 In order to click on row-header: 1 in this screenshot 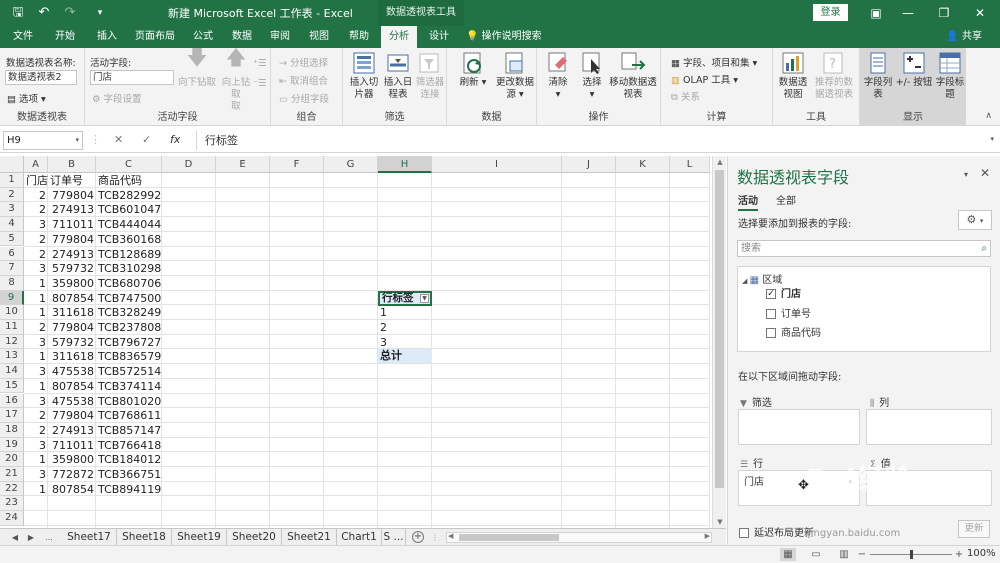, I will do `click(12, 180)`.